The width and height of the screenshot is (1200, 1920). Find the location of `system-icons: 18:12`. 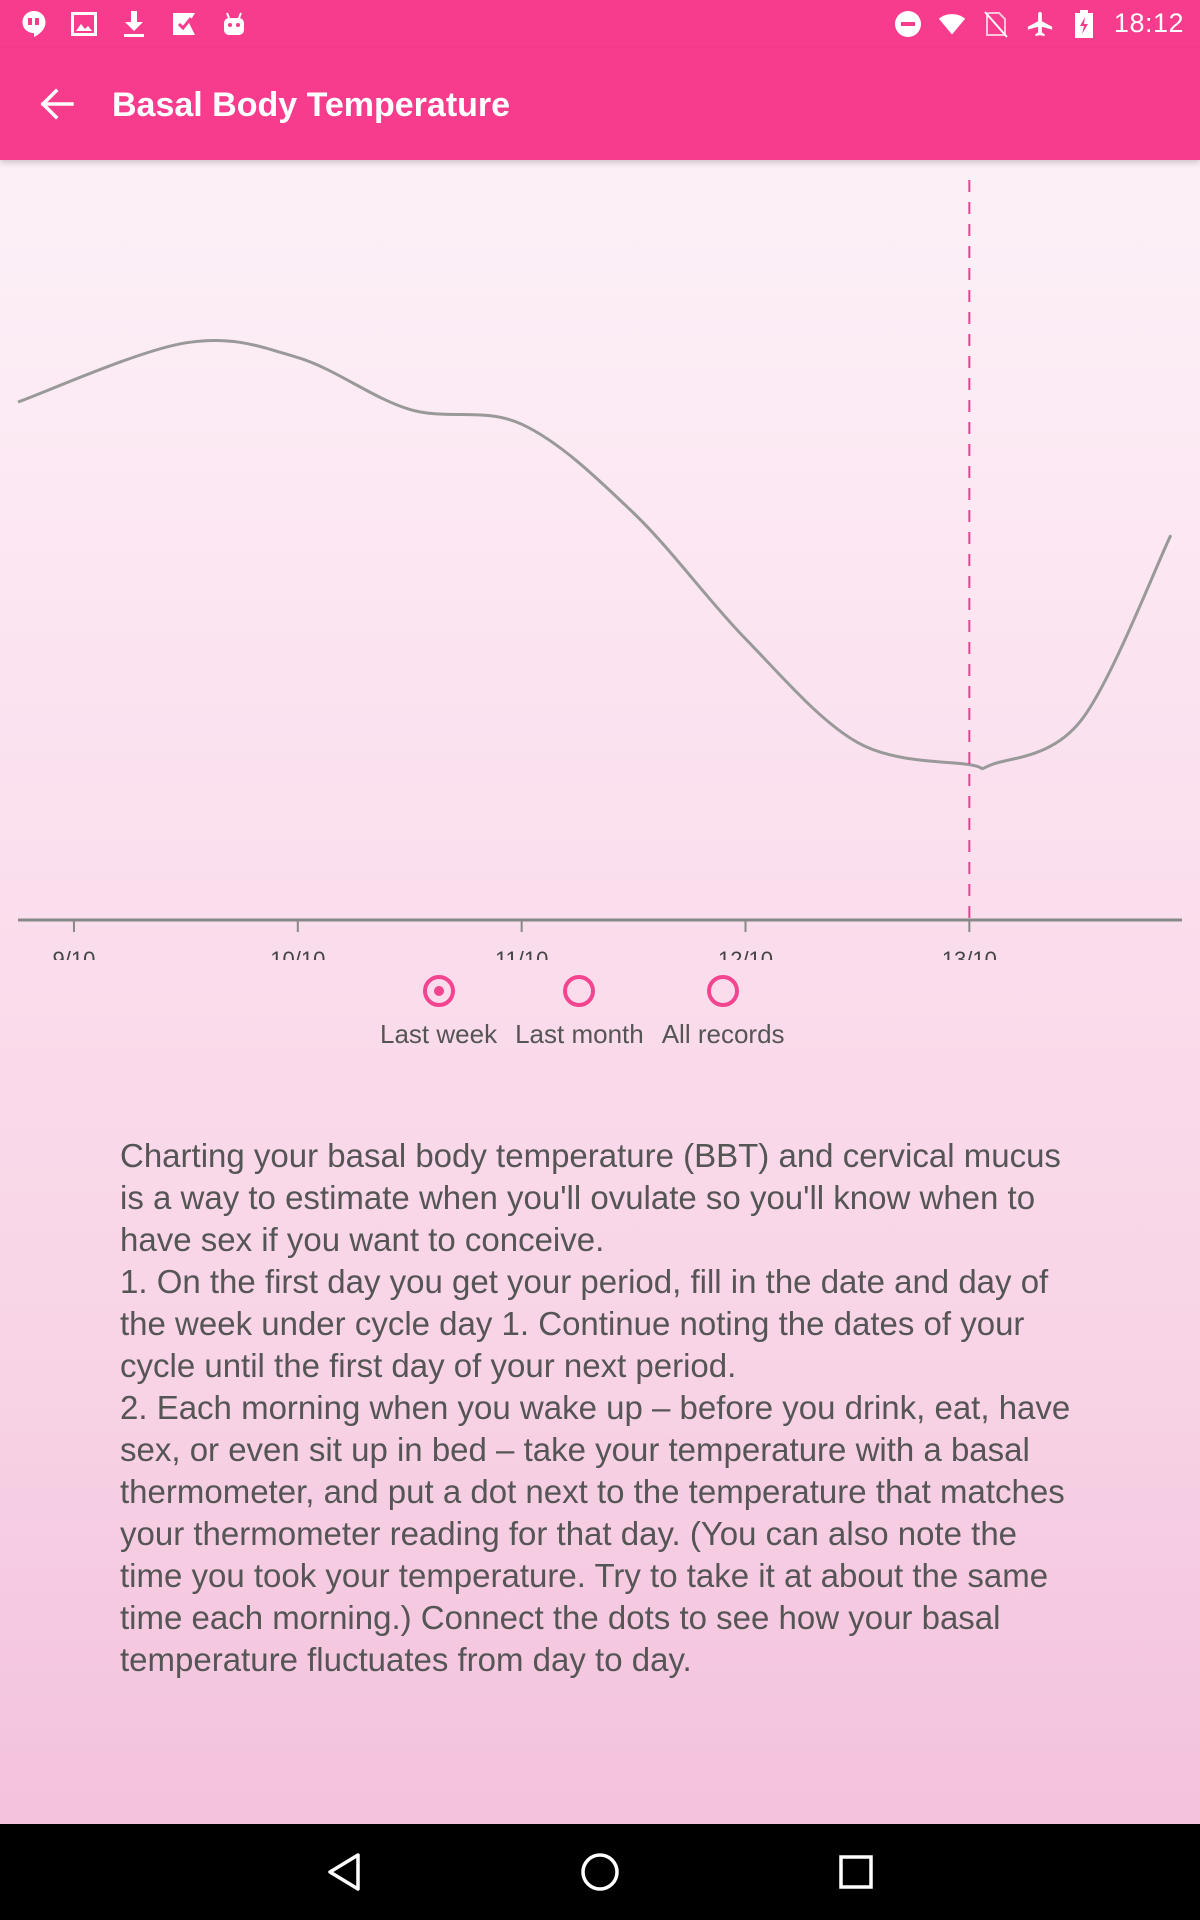

system-icons: 18:12 is located at coordinates (1039, 23).